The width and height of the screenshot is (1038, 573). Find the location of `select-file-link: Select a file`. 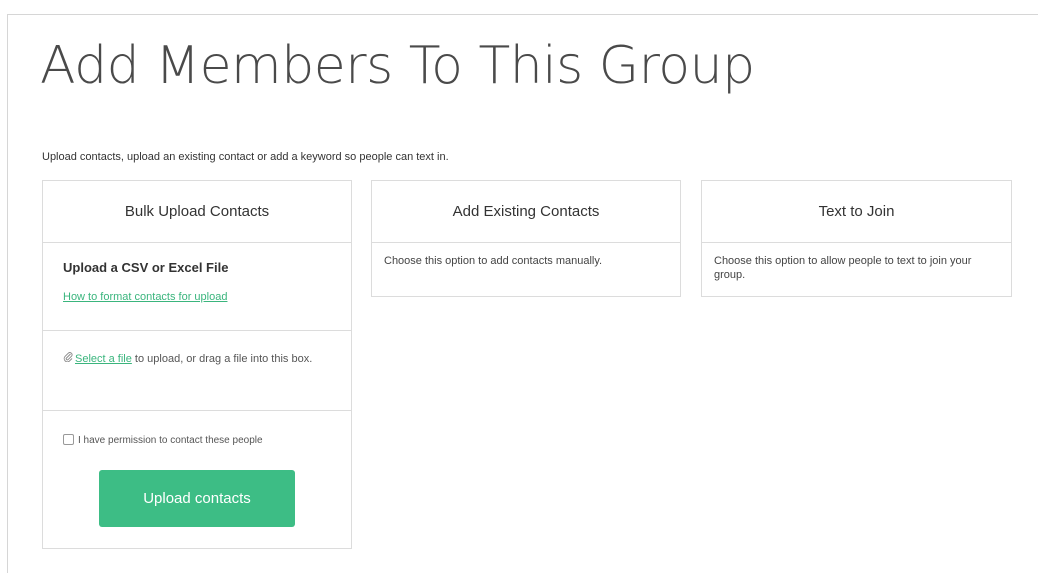

select-file-link: Select a file is located at coordinates (103, 359).